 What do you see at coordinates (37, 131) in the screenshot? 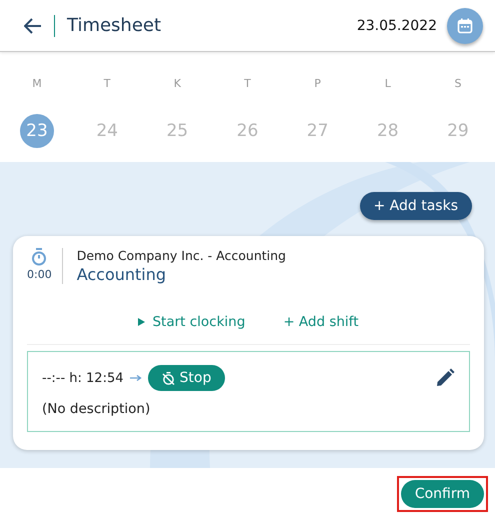
I see `day-button: 23` at bounding box center [37, 131].